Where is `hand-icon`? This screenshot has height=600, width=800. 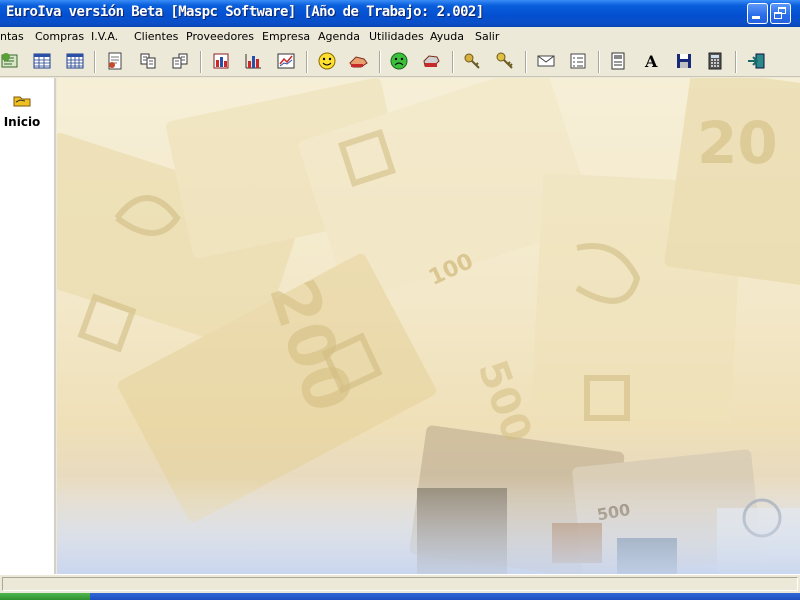
hand-icon is located at coordinates (358, 61).